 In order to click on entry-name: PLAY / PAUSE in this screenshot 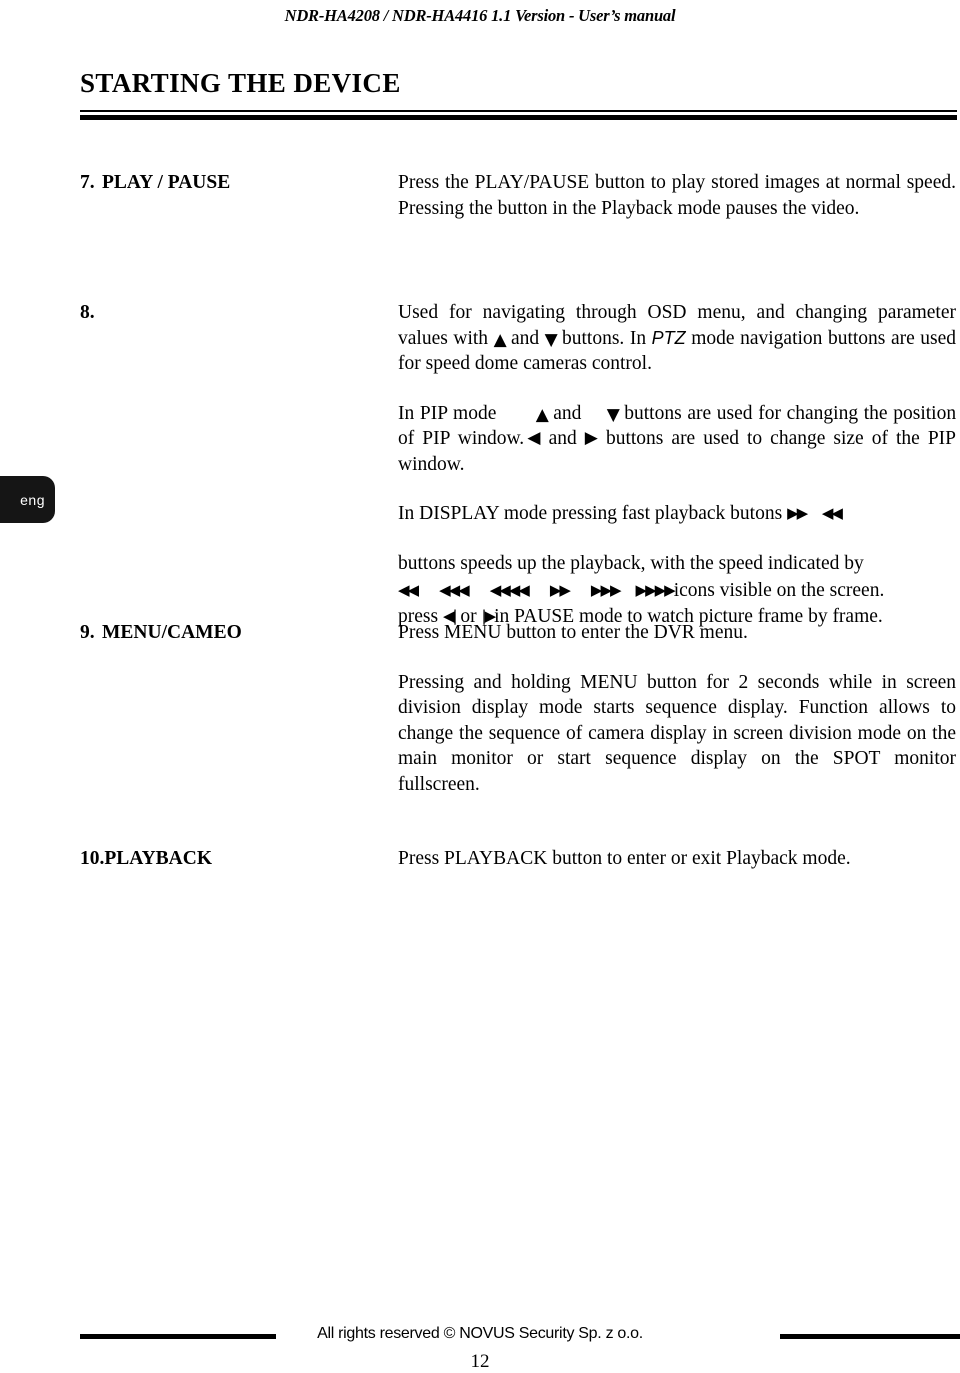, I will do `click(166, 182)`.